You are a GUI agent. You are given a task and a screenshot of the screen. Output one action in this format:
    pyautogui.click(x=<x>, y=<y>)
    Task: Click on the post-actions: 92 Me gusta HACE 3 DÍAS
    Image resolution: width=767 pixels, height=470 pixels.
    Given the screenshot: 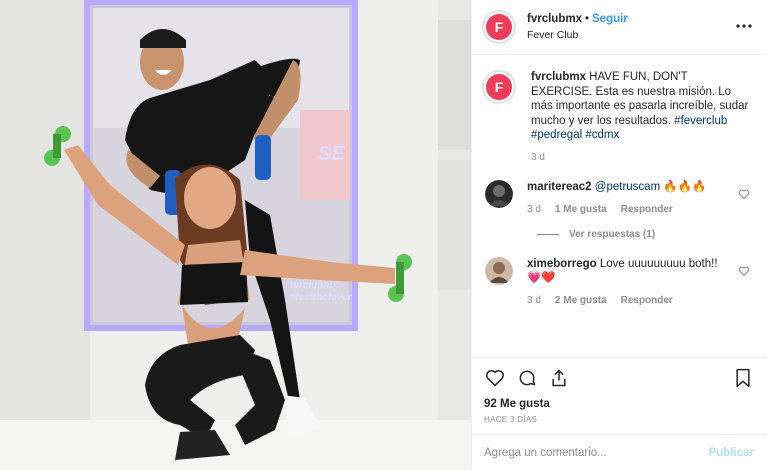 What is the action you would take?
    pyautogui.click(x=619, y=390)
    